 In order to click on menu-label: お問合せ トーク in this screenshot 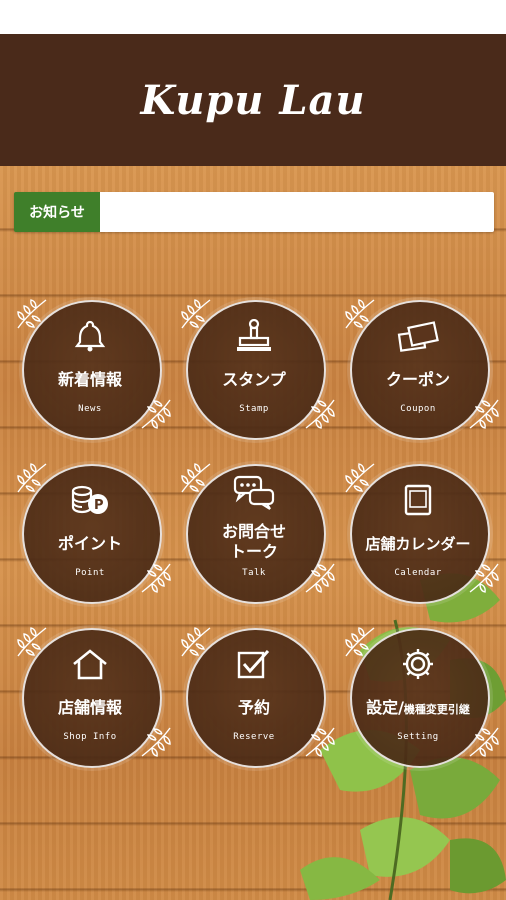, I will do `click(254, 542)`.